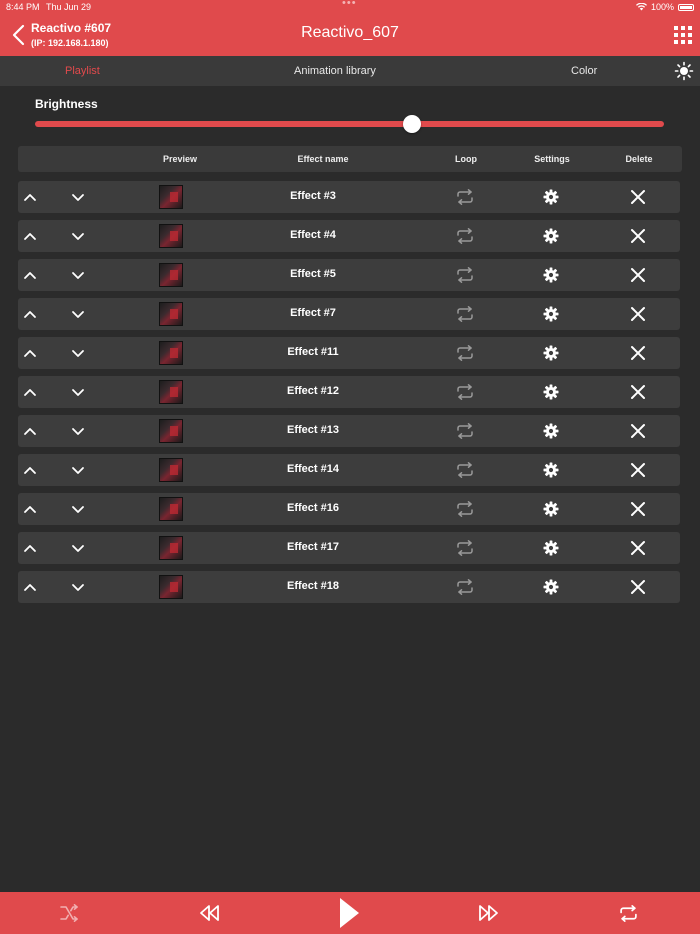  I want to click on shuffle-icon, so click(69, 913).